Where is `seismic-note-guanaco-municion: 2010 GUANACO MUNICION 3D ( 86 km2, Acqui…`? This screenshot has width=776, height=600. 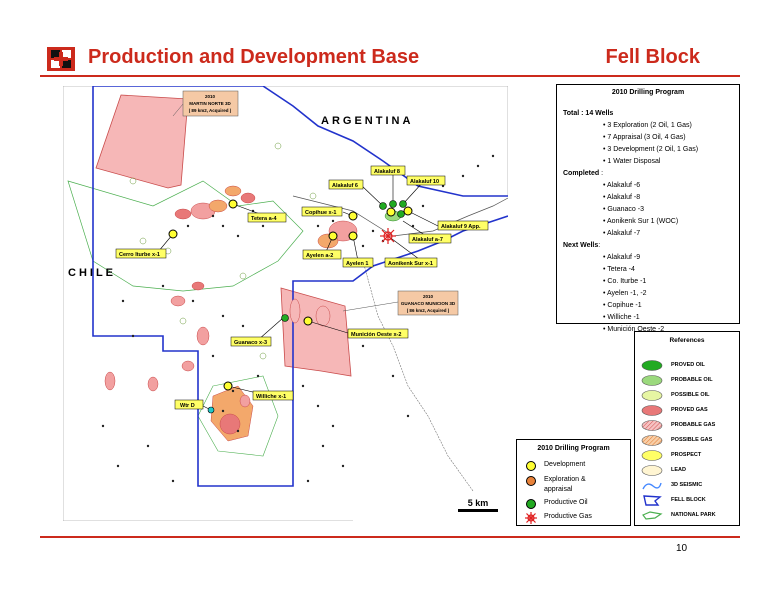
seismic-note-guanaco-municion: 2010 GUANACO MUNICION 3D ( 86 km2, Acqui… is located at coordinates (428, 303).